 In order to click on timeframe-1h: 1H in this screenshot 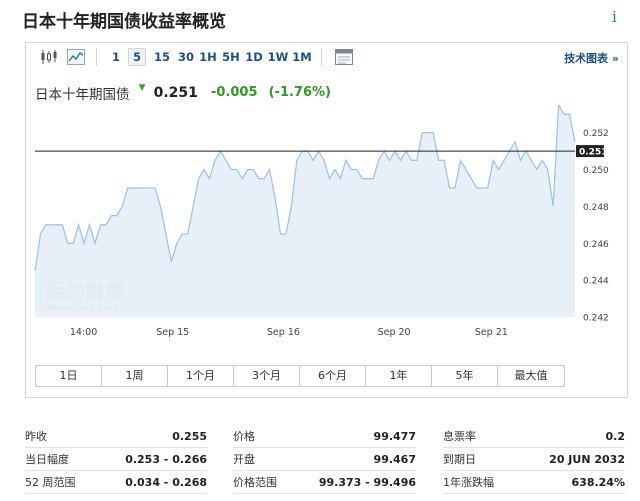, I will do `click(208, 57)`.